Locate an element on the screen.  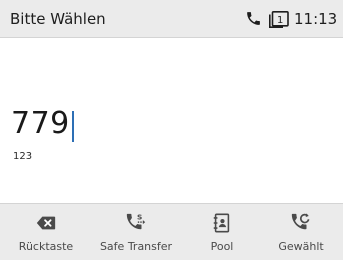
text-cursor is located at coordinates (73, 126).